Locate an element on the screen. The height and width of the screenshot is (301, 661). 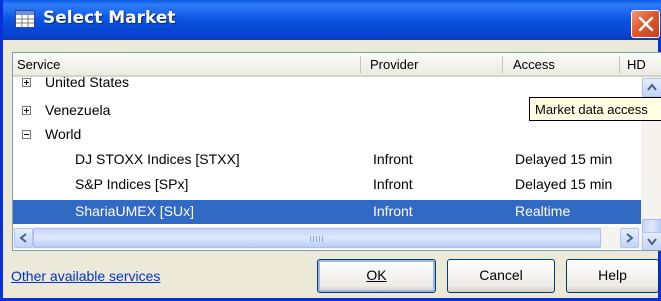
scroll-up-icon is located at coordinates (652, 87).